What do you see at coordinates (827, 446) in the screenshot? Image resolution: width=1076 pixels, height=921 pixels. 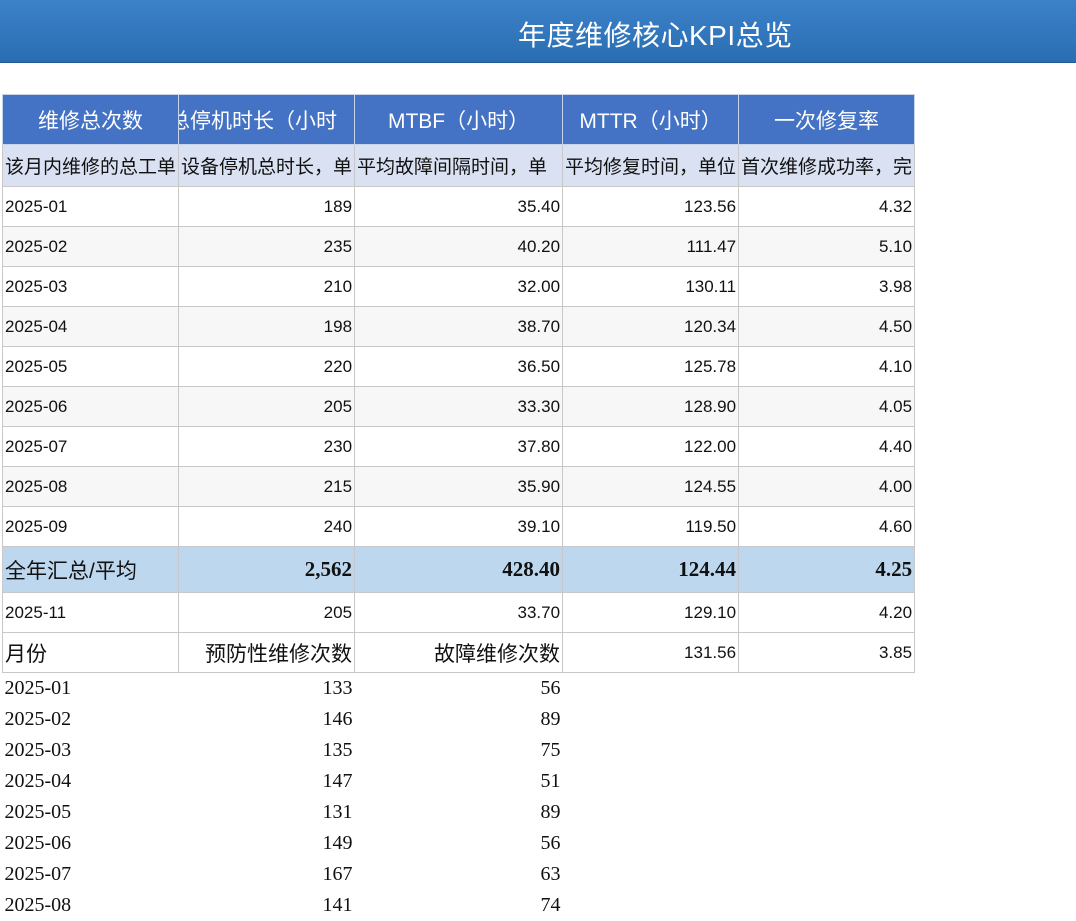 I see `value-cell: 4.40` at bounding box center [827, 446].